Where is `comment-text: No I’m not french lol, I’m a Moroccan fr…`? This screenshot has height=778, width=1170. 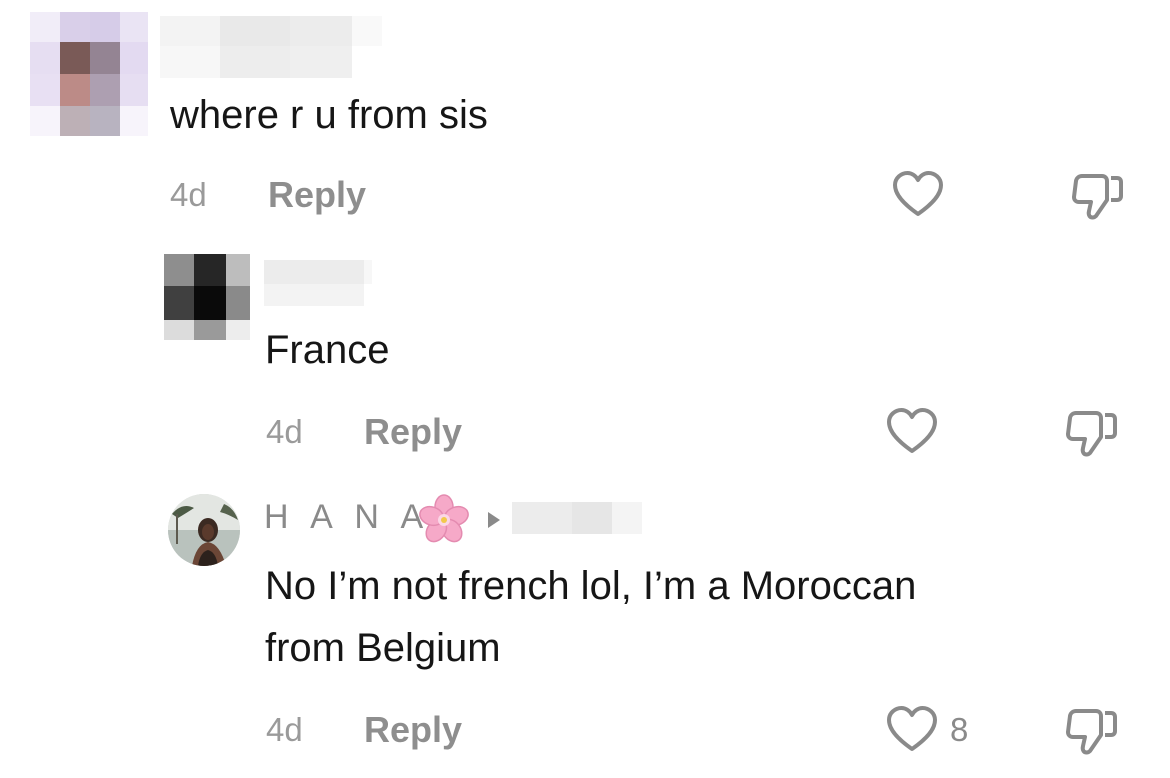
comment-text: No I’m not french lol, I’m a Moroccan fr… is located at coordinates (591, 617).